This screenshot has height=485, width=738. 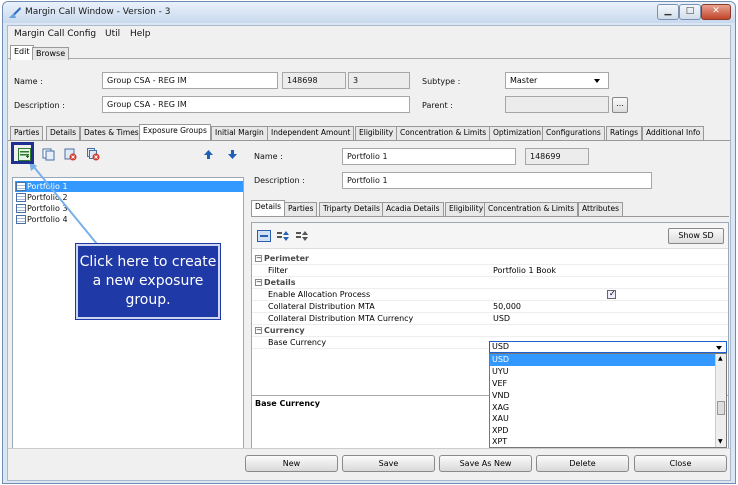 What do you see at coordinates (288, 403) in the screenshot?
I see `description-title: Base Currency` at bounding box center [288, 403].